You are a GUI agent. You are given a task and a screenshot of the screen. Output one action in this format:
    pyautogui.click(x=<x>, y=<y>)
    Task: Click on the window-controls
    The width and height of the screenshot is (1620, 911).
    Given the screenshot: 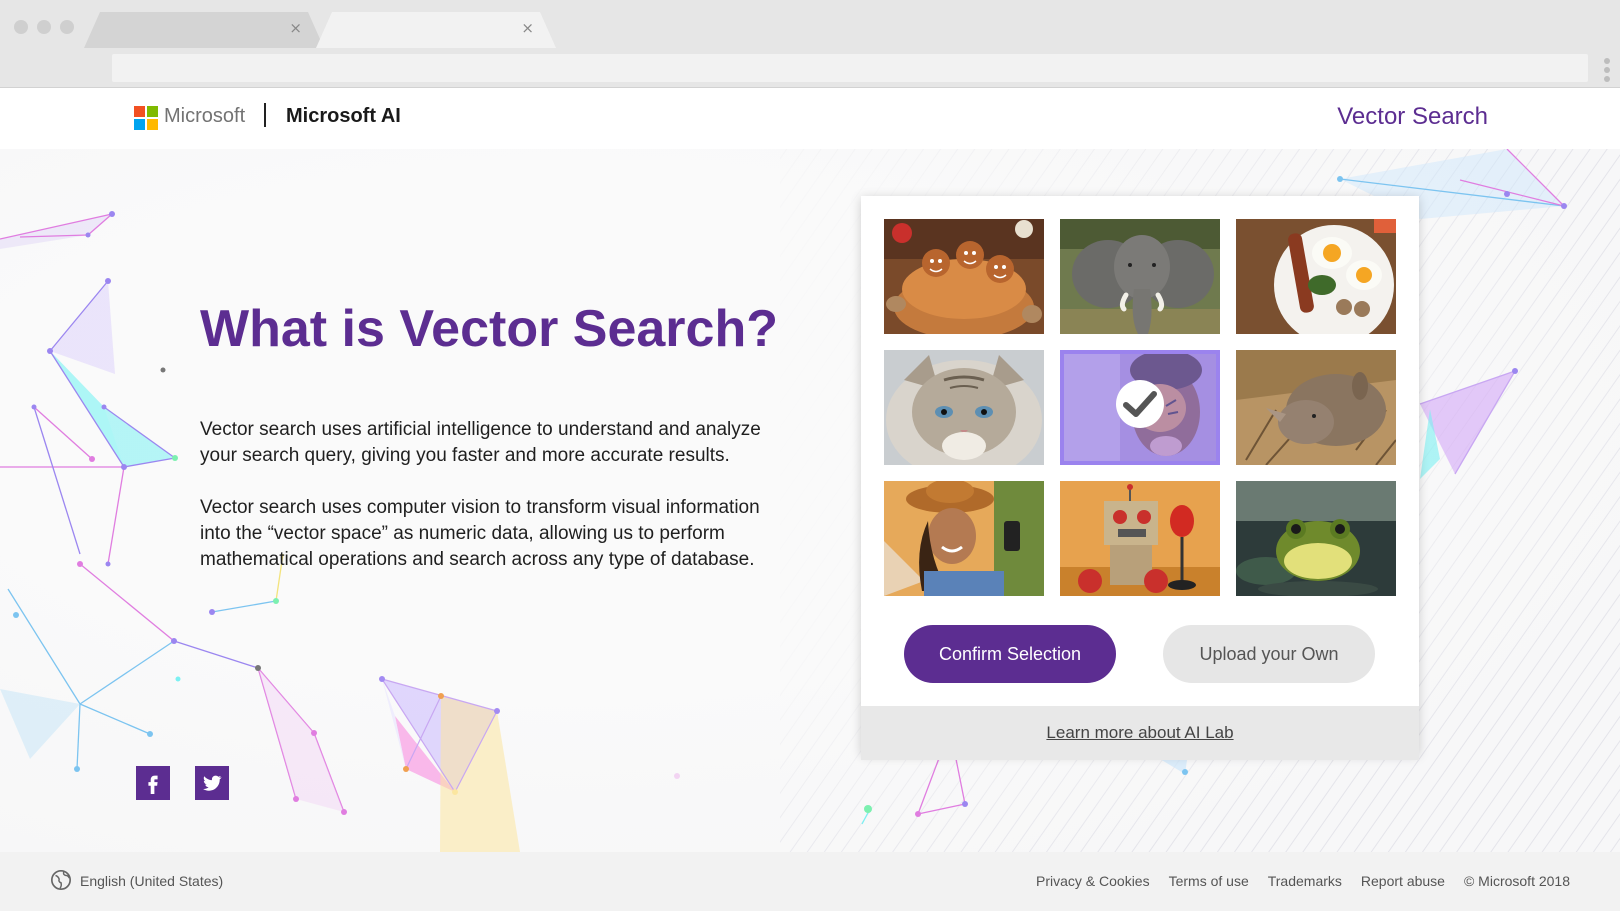 What is the action you would take?
    pyautogui.click(x=44, y=27)
    